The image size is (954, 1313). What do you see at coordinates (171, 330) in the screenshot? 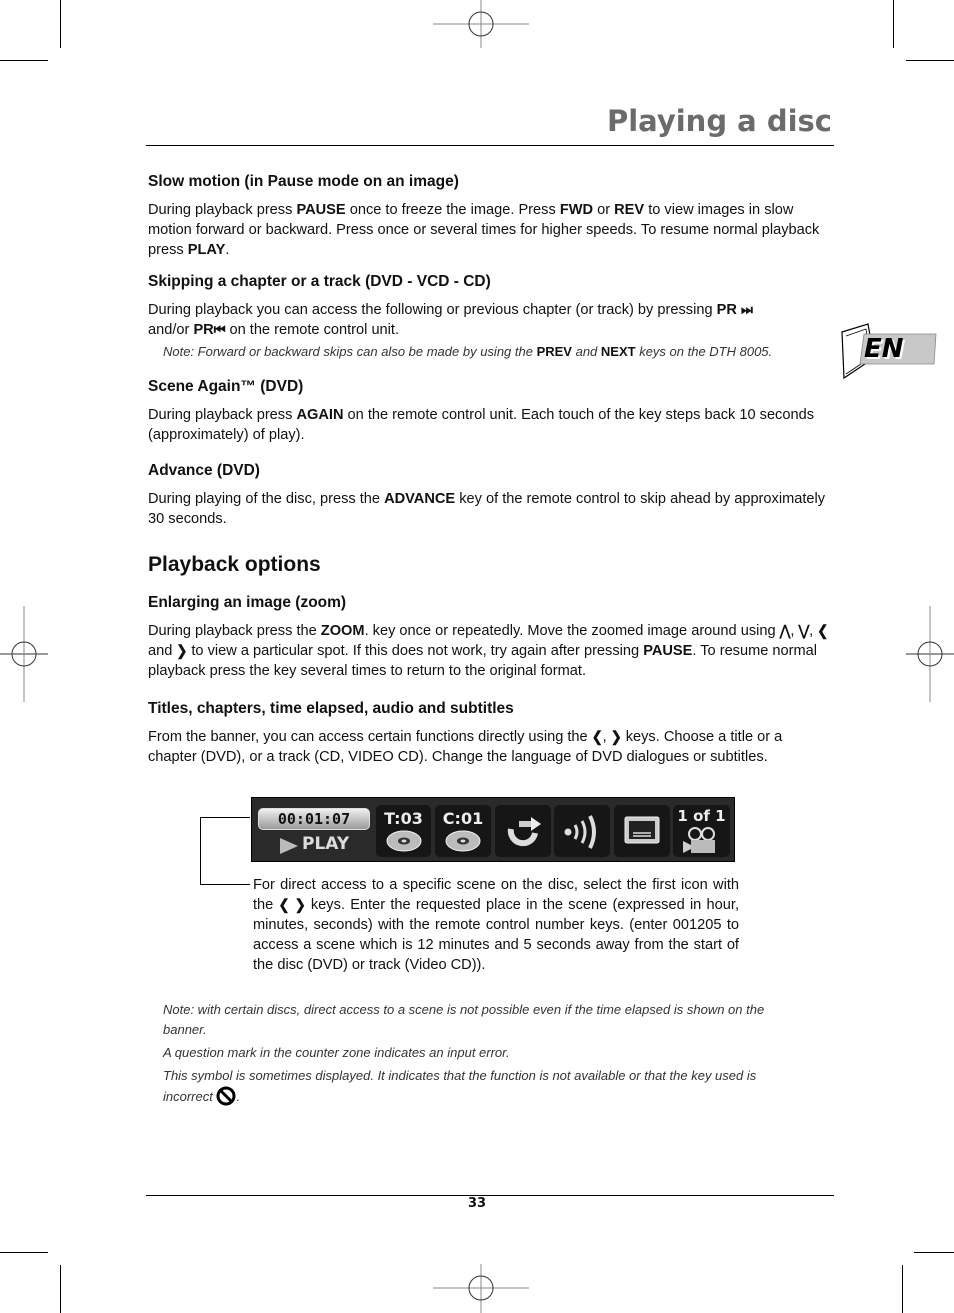
I see `text: and/or` at bounding box center [171, 330].